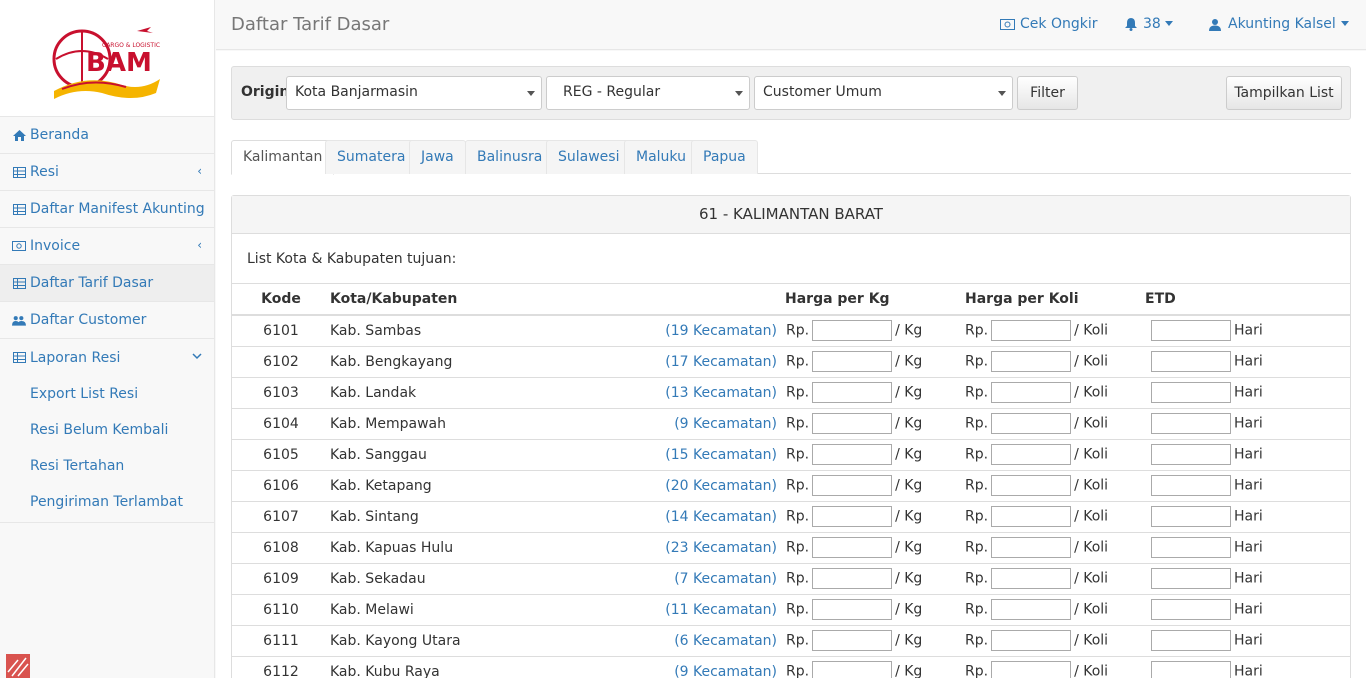 The width and height of the screenshot is (1366, 678). What do you see at coordinates (721, 362) in the screenshot?
I see `kecamatan-link: (17 Kecamatan)` at bounding box center [721, 362].